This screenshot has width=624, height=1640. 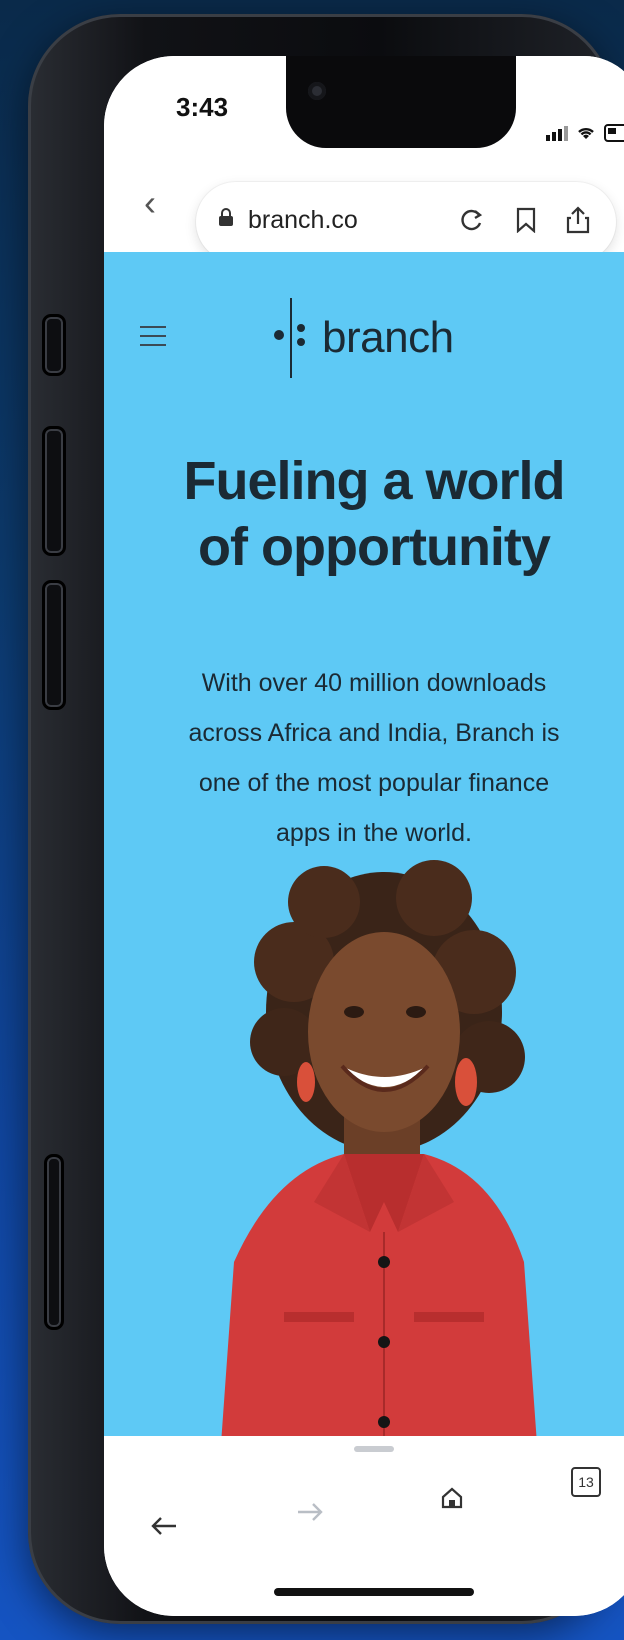 I want to click on home-indicator, so click(x=374, y=1592).